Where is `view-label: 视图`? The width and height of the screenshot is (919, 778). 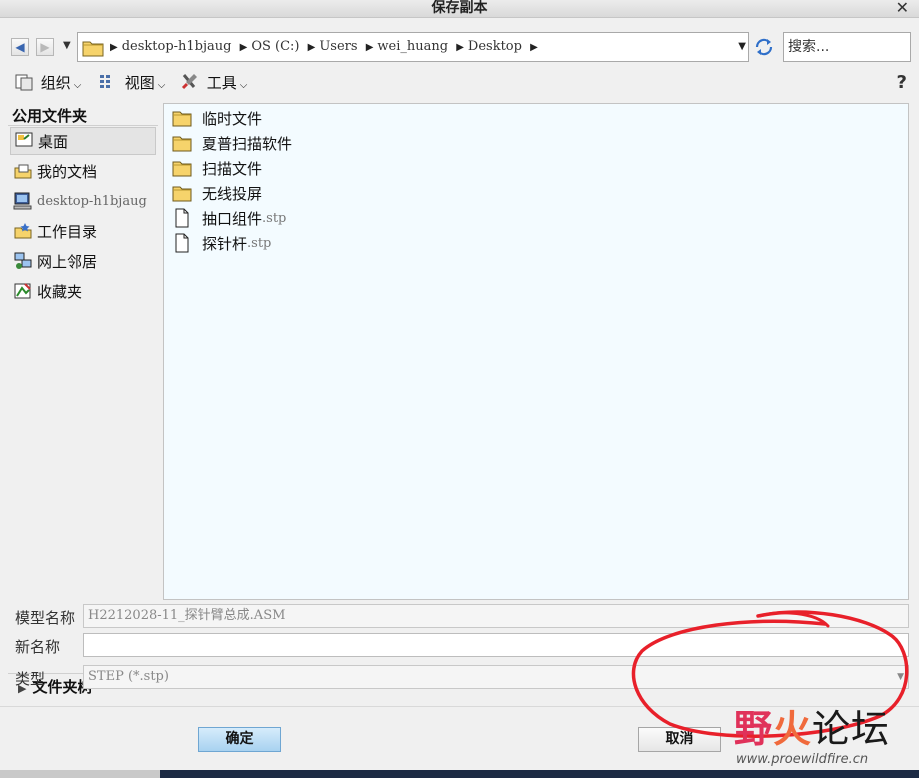 view-label: 视图 is located at coordinates (139, 83).